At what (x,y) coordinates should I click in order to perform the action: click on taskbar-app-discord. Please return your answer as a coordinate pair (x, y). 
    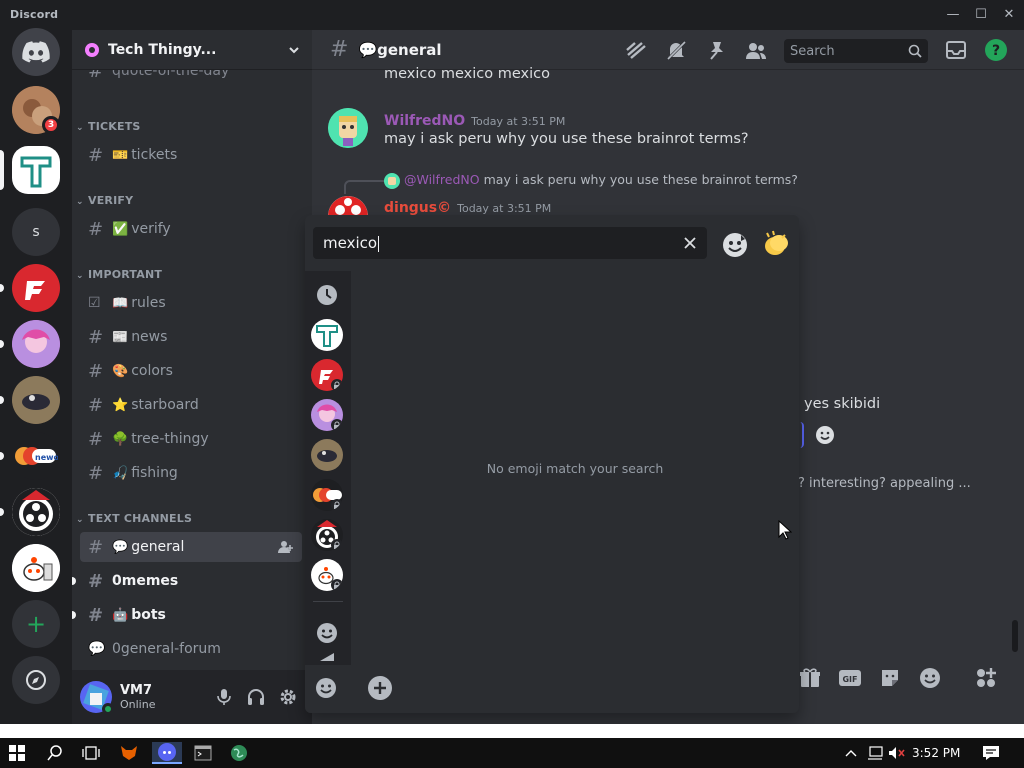
    Looking at the image, I should click on (167, 753).